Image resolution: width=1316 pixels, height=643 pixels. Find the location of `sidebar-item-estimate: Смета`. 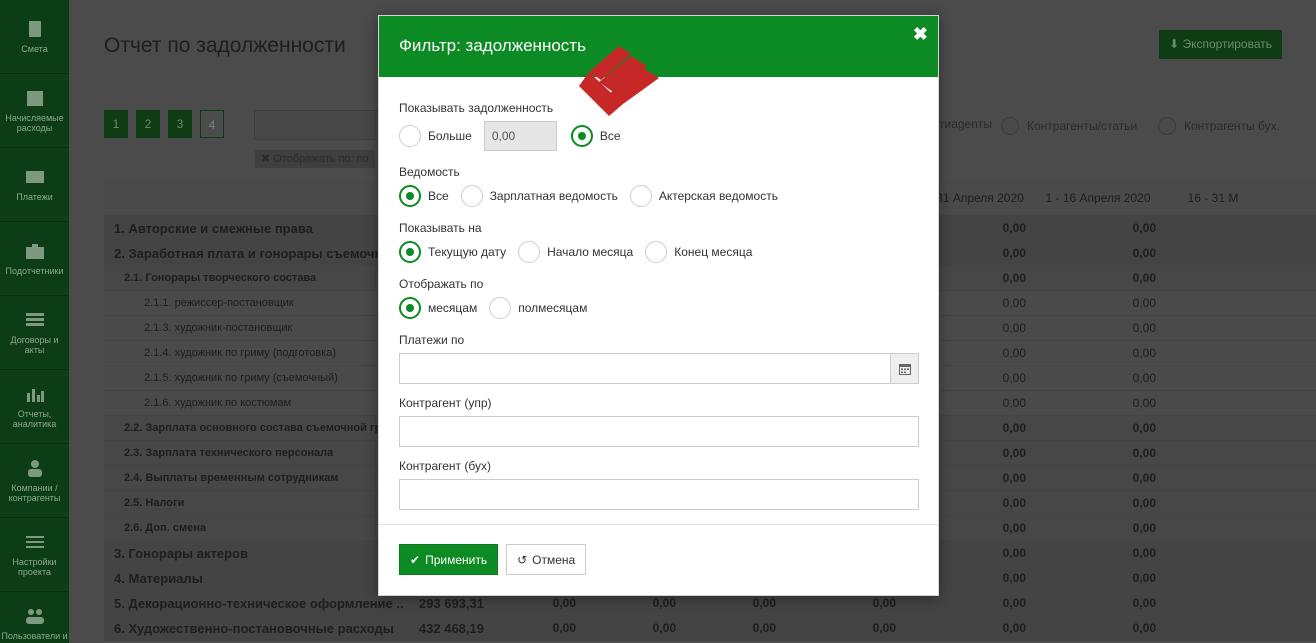

sidebar-item-estimate: Смета is located at coordinates (34, 37).